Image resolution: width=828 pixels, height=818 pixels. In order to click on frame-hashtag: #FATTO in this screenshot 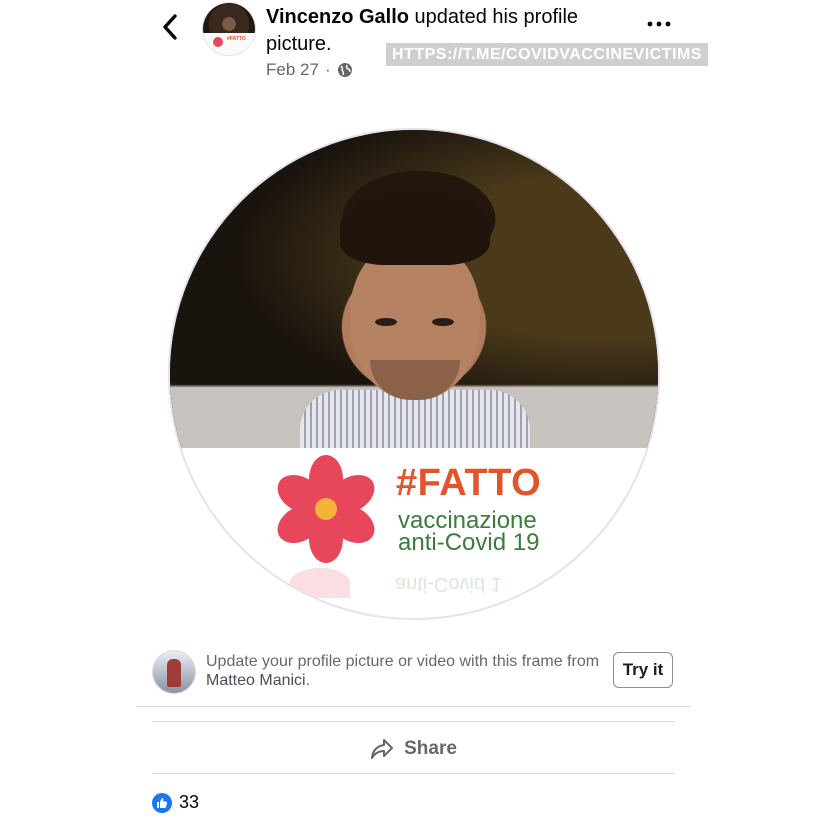, I will do `click(469, 483)`.